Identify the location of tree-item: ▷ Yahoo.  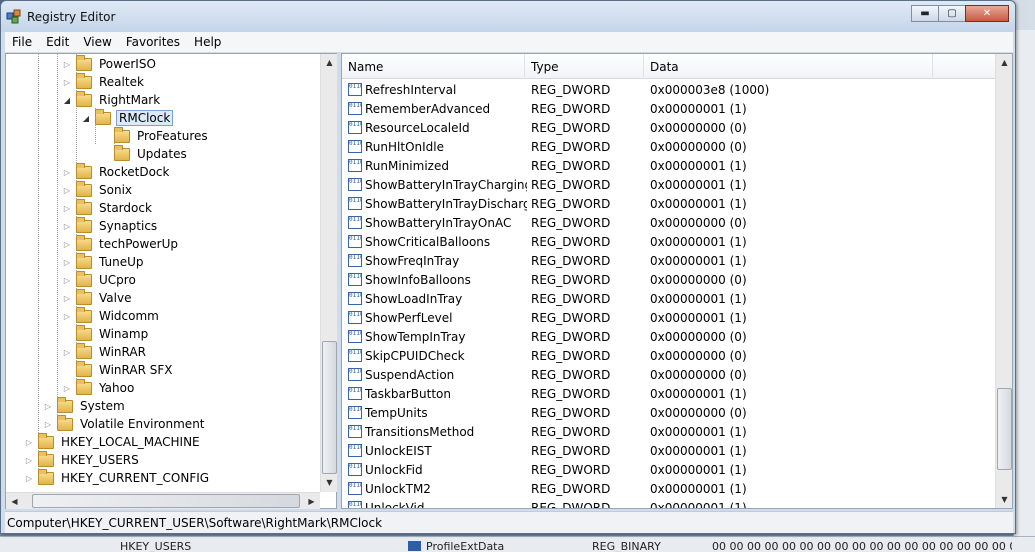
(99, 387).